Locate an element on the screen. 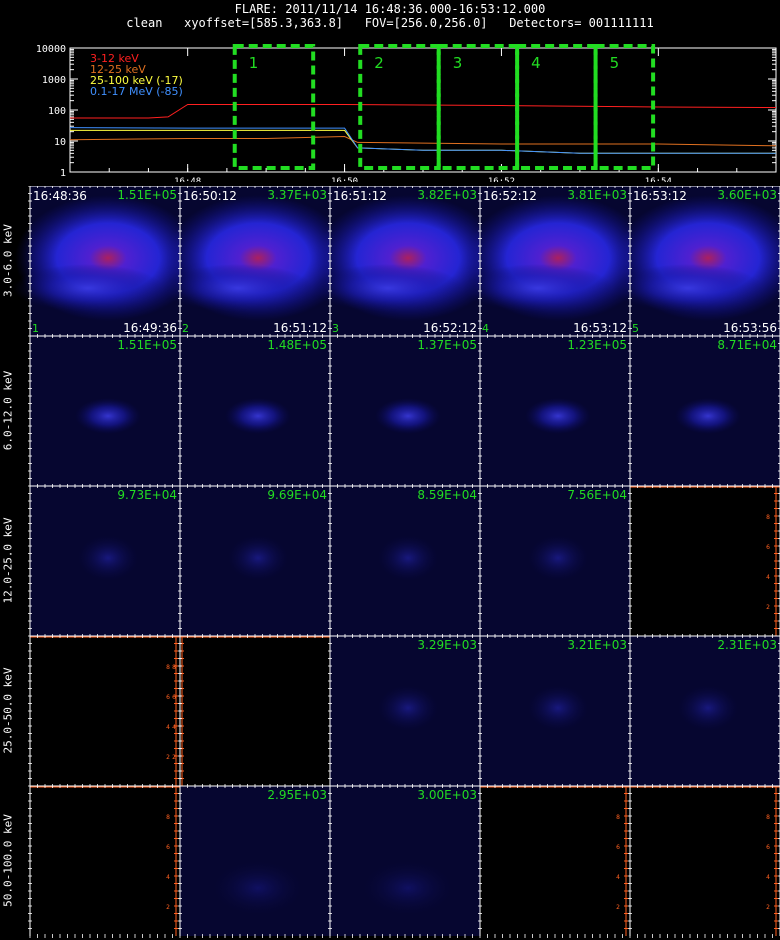 The width and height of the screenshot is (780, 940). interval-label: 5 is located at coordinates (615, 63).